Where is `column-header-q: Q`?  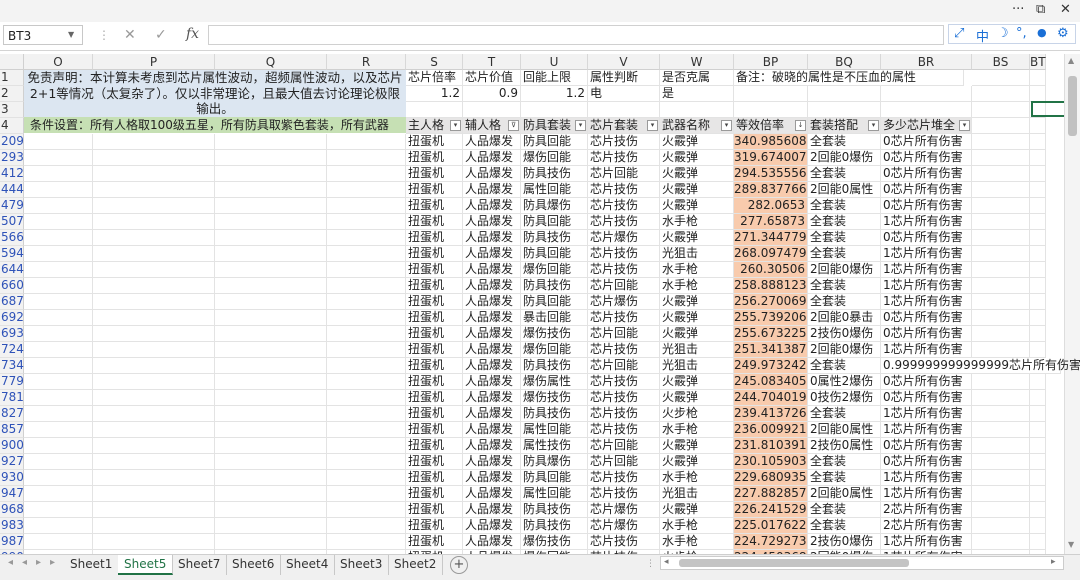
column-header-q: Q is located at coordinates (271, 62).